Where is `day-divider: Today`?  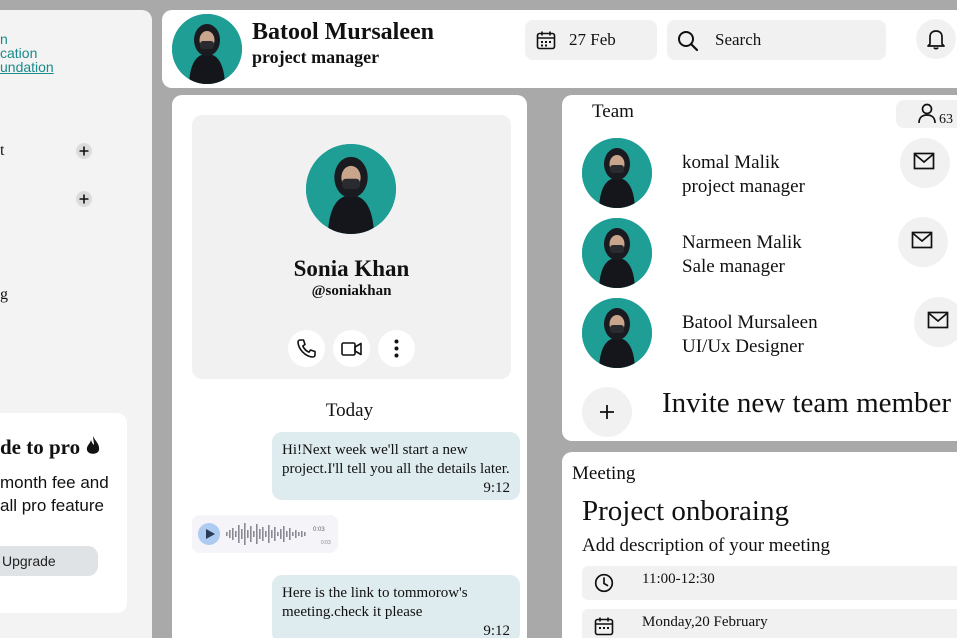 day-divider: Today is located at coordinates (349, 410).